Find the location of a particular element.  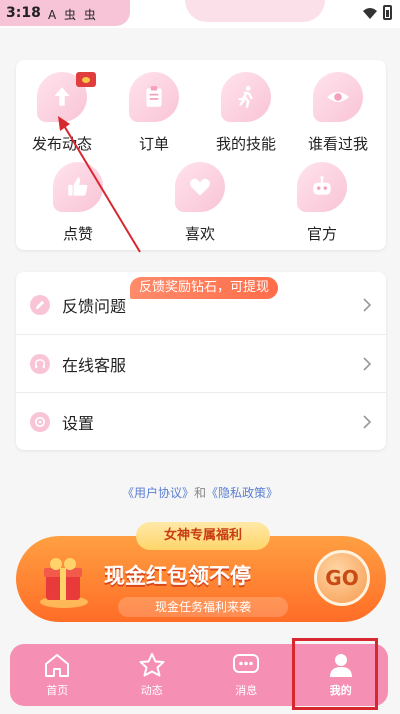

grid-item-label: 我的技能 is located at coordinates (245, 144).